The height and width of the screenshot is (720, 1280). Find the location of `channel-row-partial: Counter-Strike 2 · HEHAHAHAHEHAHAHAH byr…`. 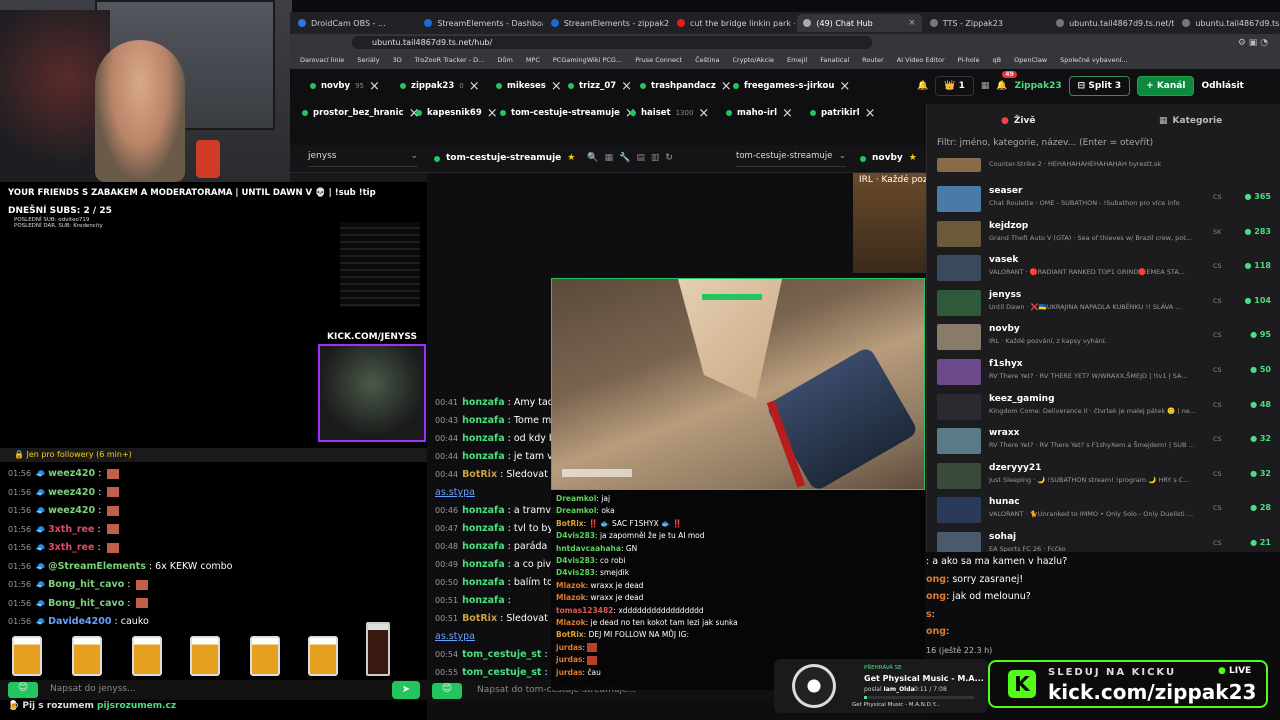

channel-row-partial: Counter-Strike 2 · HEHAHAHAHEHAHAHAH byr… is located at coordinates (1105, 166).